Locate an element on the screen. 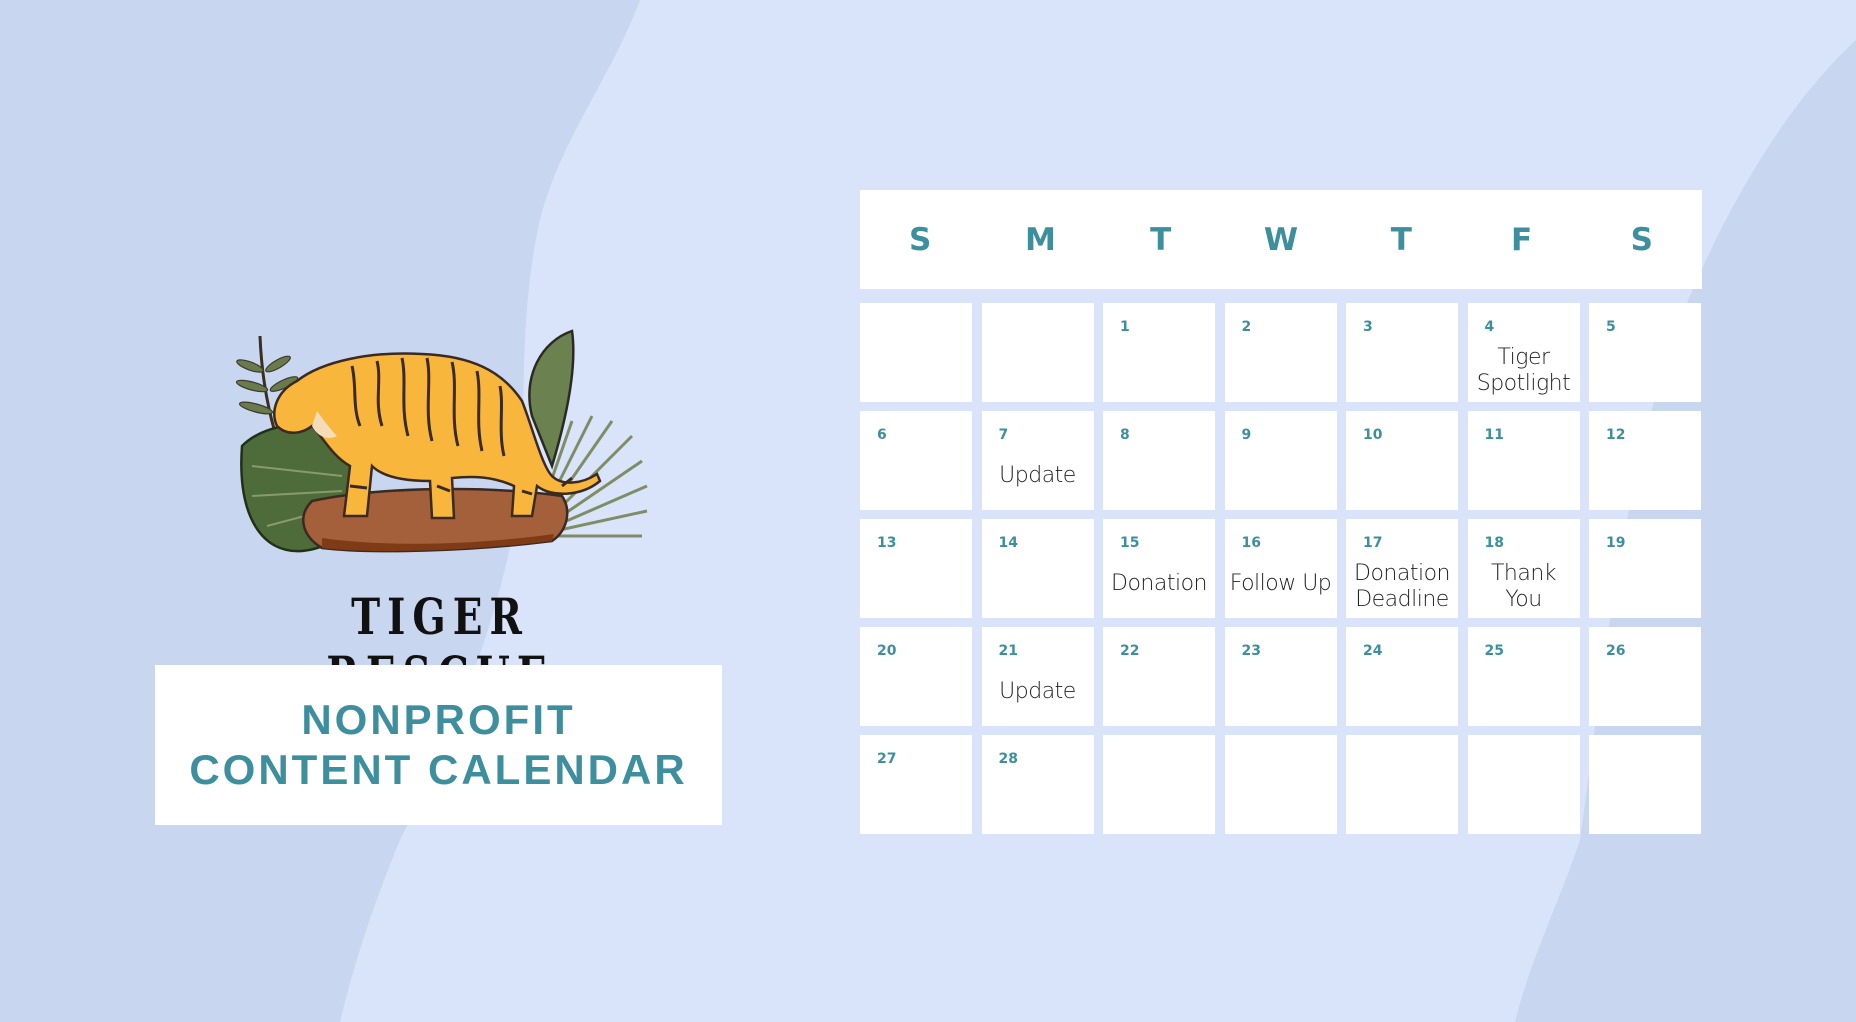 The width and height of the screenshot is (1856, 1022). calendar-day-26: 26 is located at coordinates (1645, 676).